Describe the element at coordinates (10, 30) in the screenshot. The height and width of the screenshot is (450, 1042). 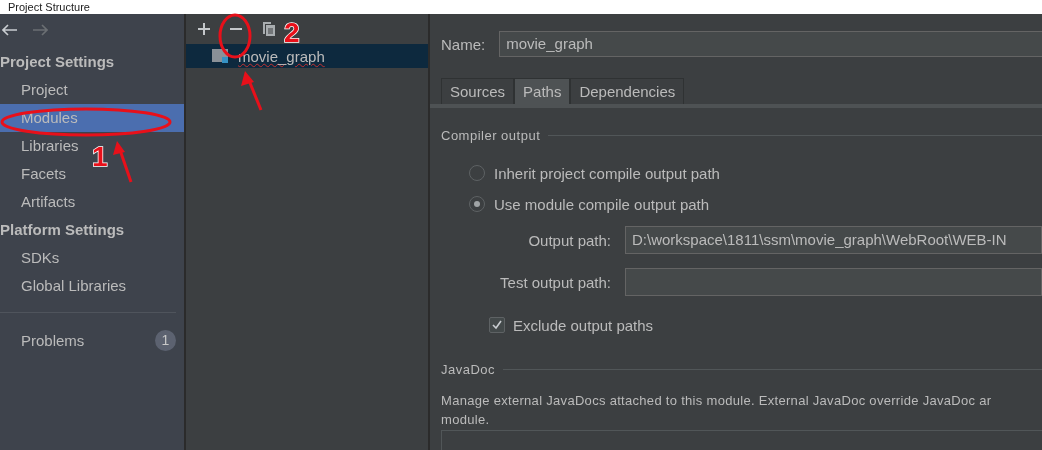
I see `back-arrow-icon` at that location.